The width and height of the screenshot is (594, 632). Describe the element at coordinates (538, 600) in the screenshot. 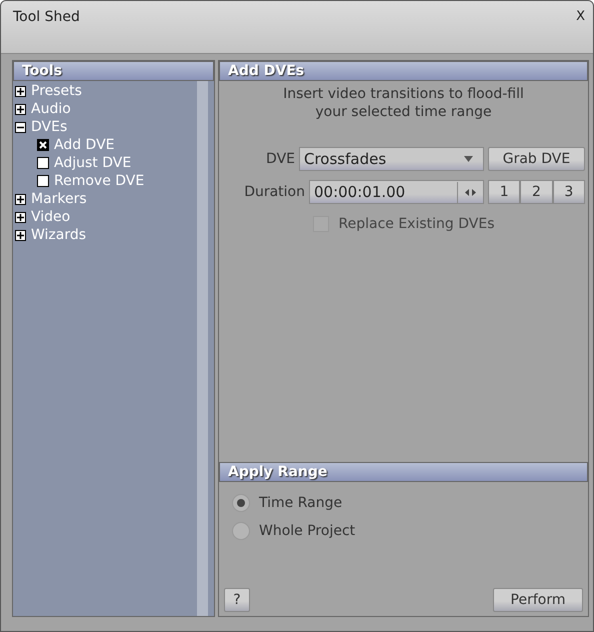

I see `perform-button: Perform` at that location.